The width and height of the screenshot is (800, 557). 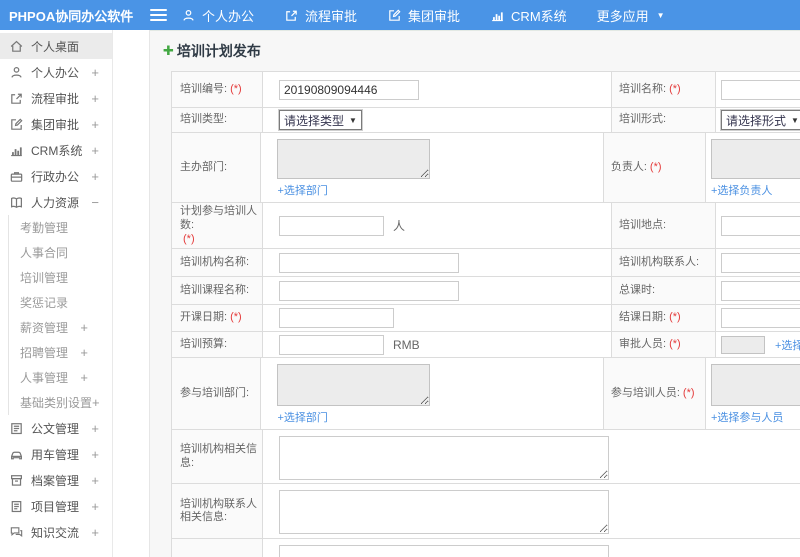 I want to click on sidebar-subitem: 薪资管理 +, so click(x=60, y=327).